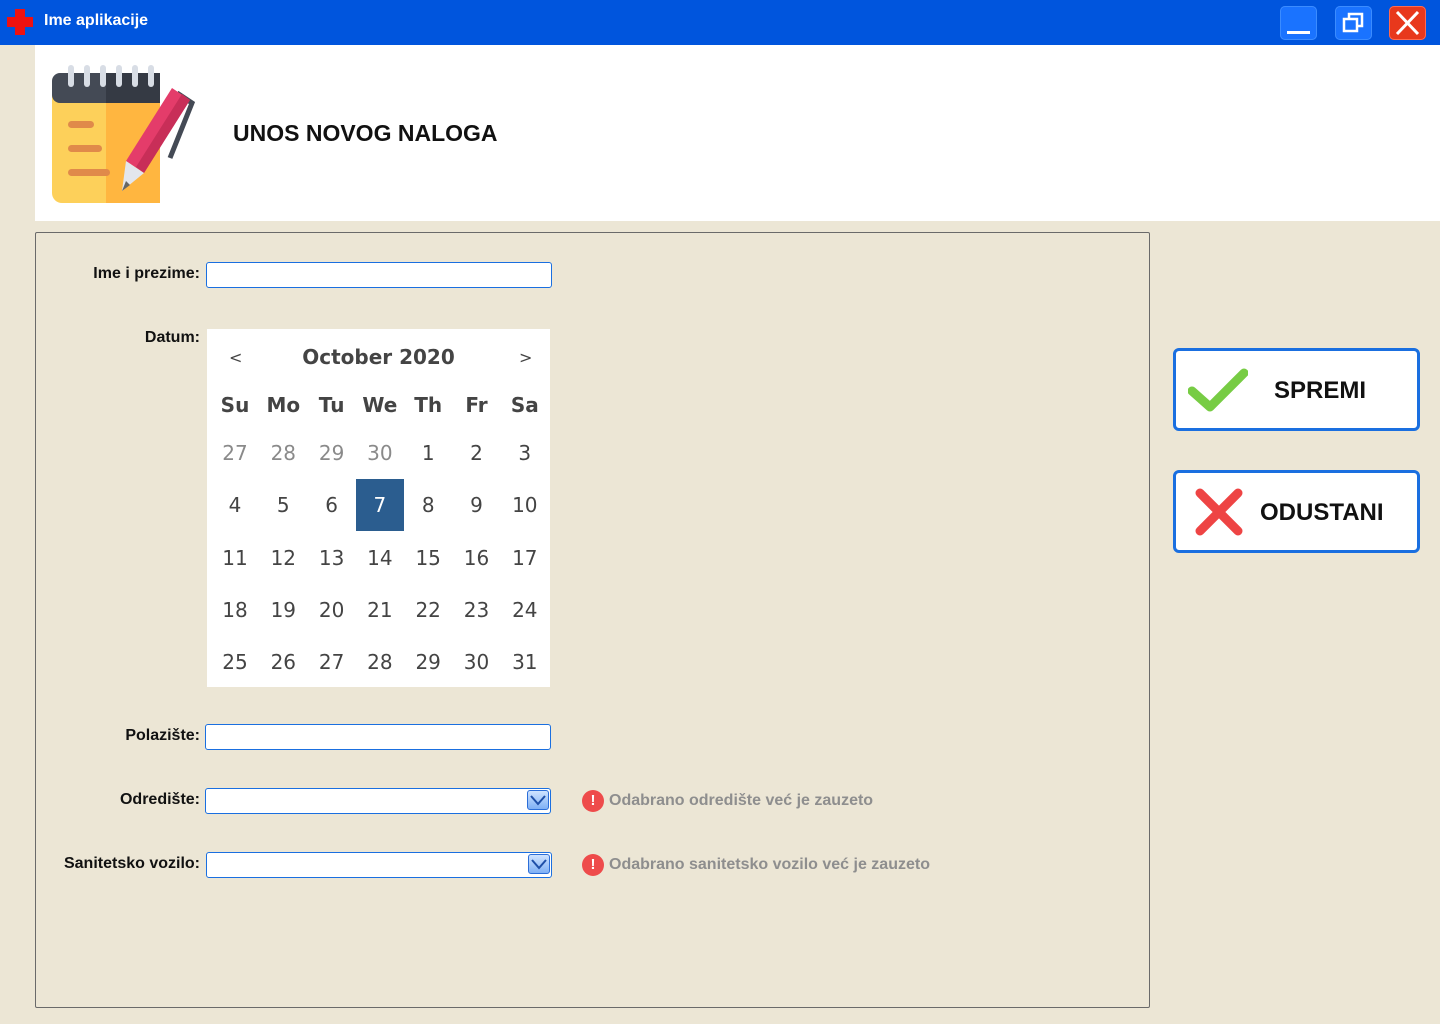 This screenshot has height=1024, width=1440. I want to click on cancel-label: ODUSTANI, so click(1322, 512).